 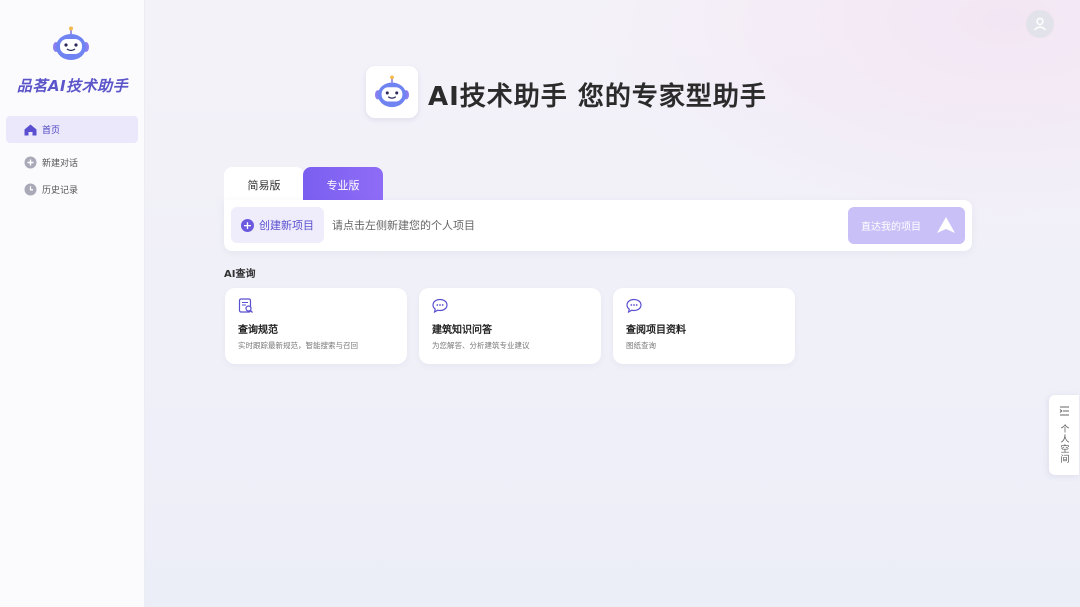 What do you see at coordinates (641, 345) in the screenshot?
I see `card-desc: 图纸查询` at bounding box center [641, 345].